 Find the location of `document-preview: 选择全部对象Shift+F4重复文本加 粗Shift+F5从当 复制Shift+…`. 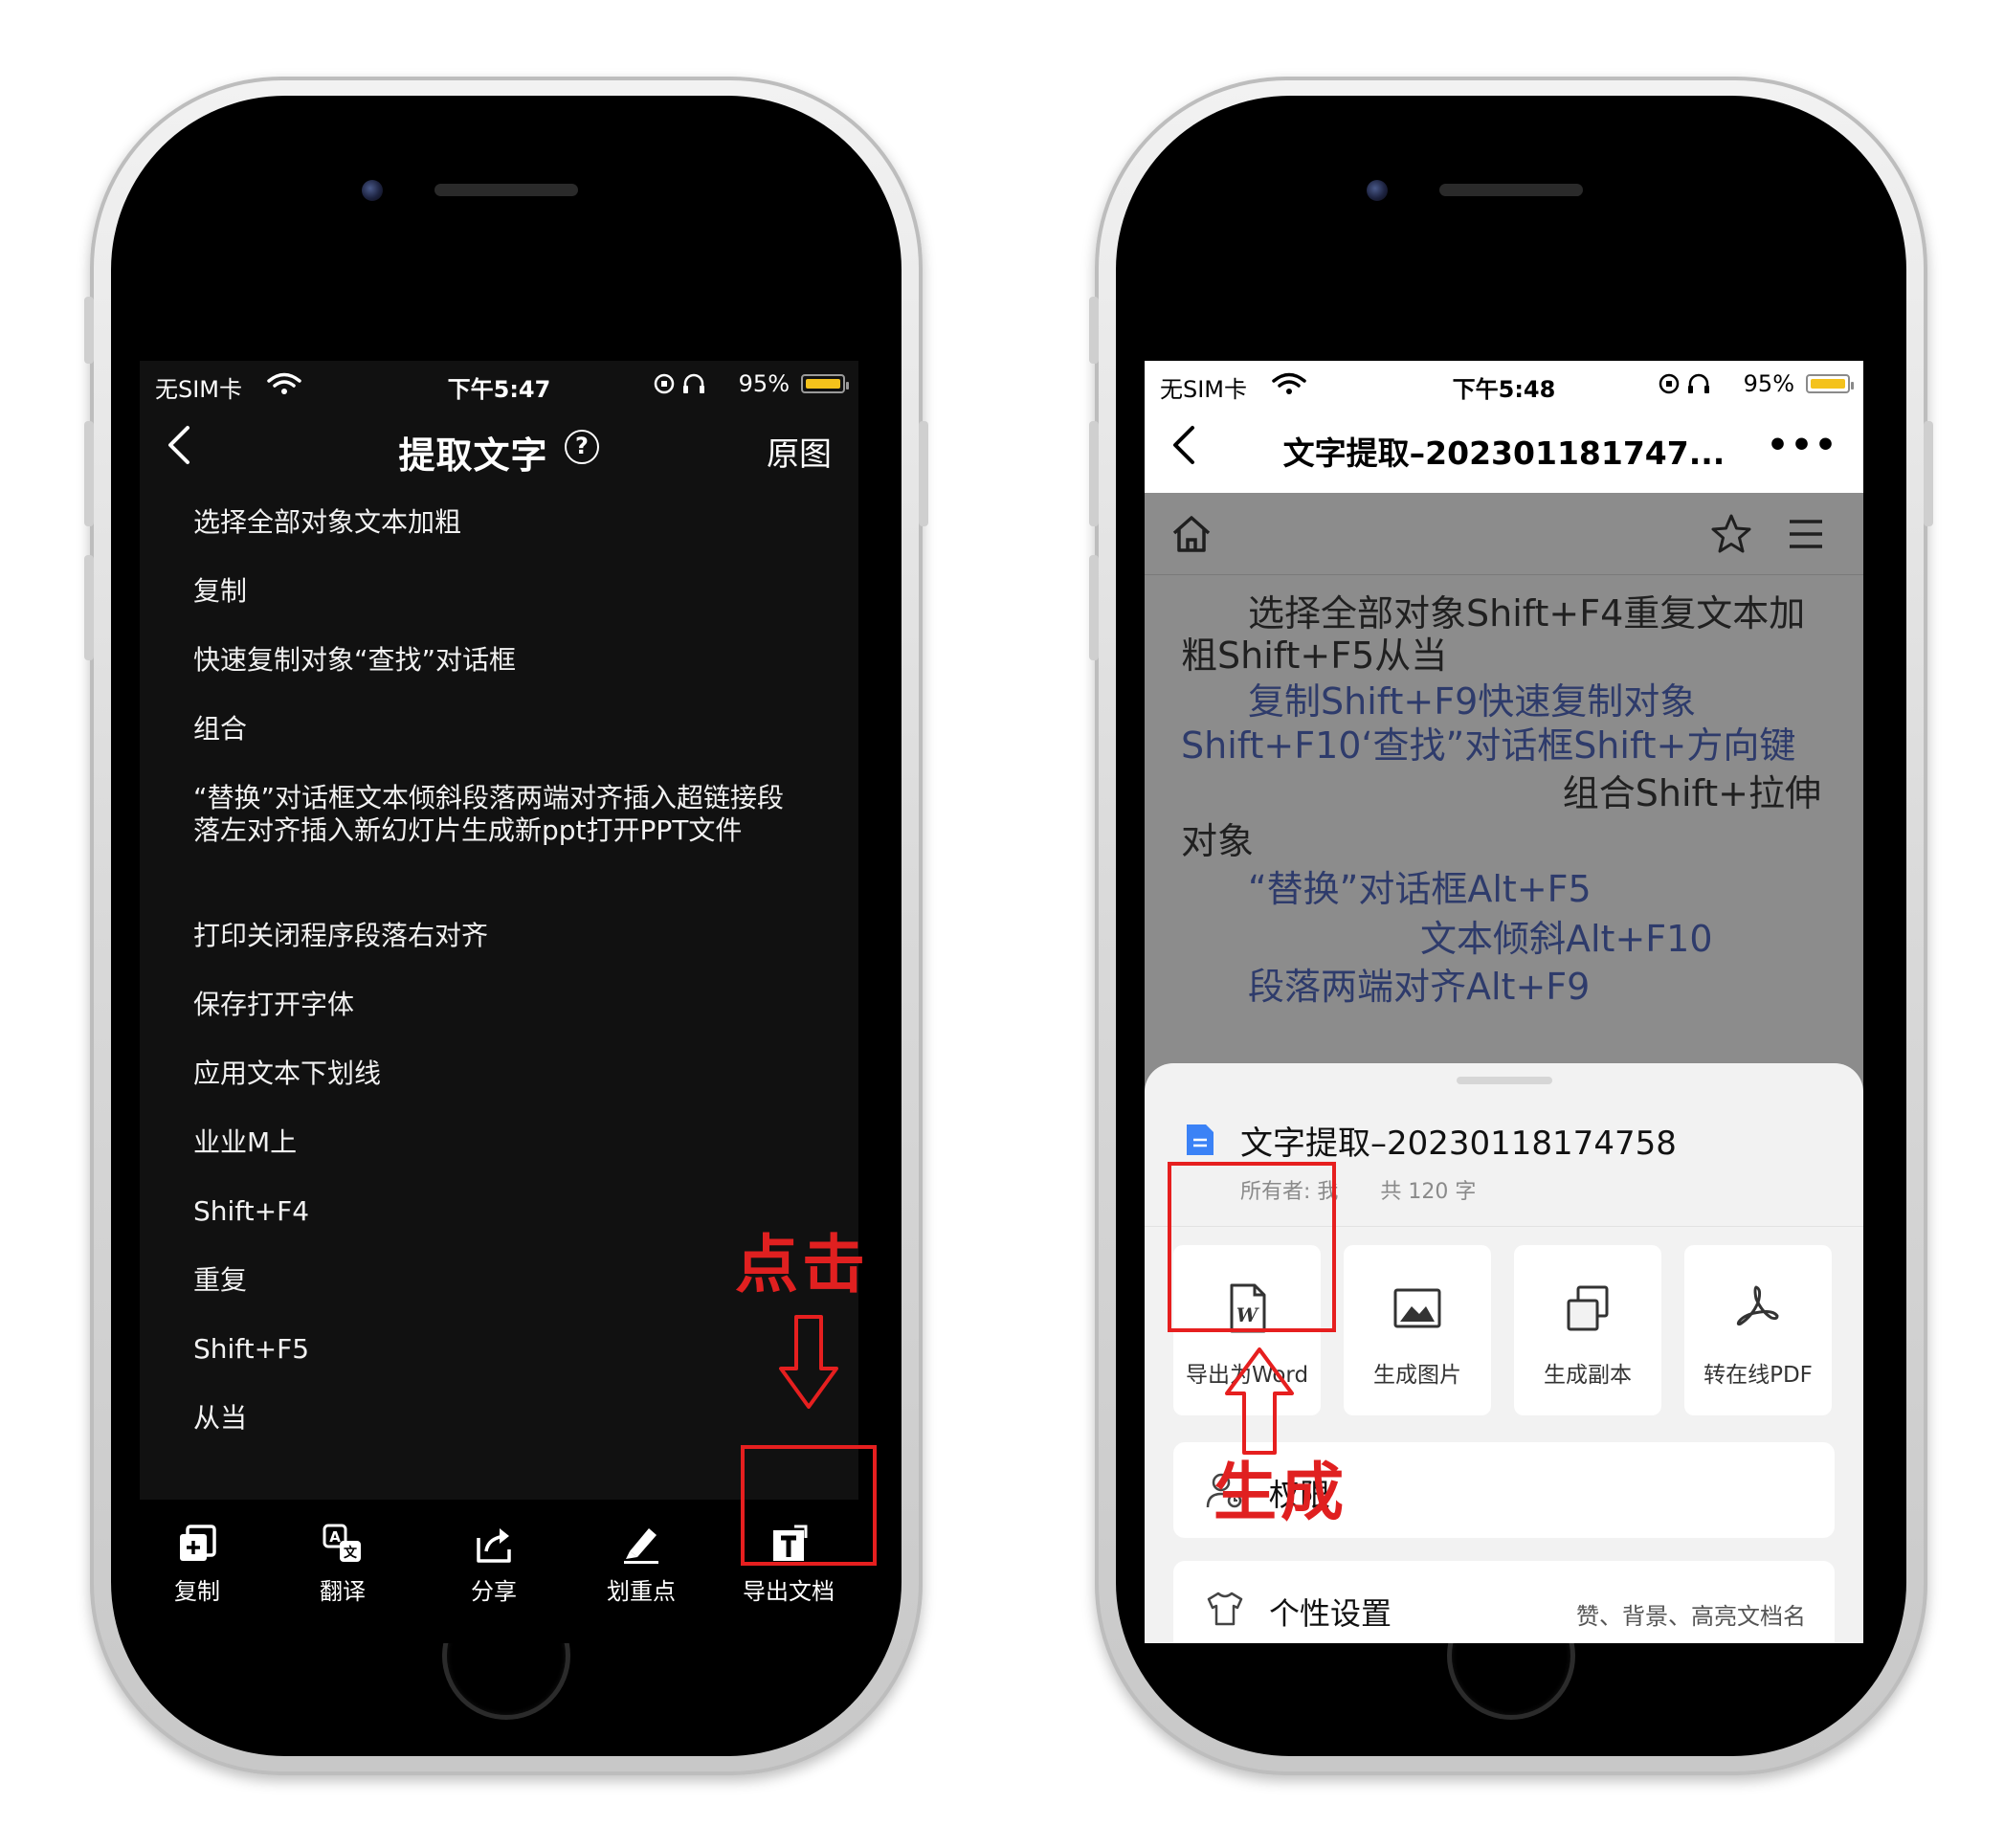

document-preview: 选择全部对象Shift+F4重复文本加 粗Shift+F5从当 复制Shift+… is located at coordinates (1504, 792).